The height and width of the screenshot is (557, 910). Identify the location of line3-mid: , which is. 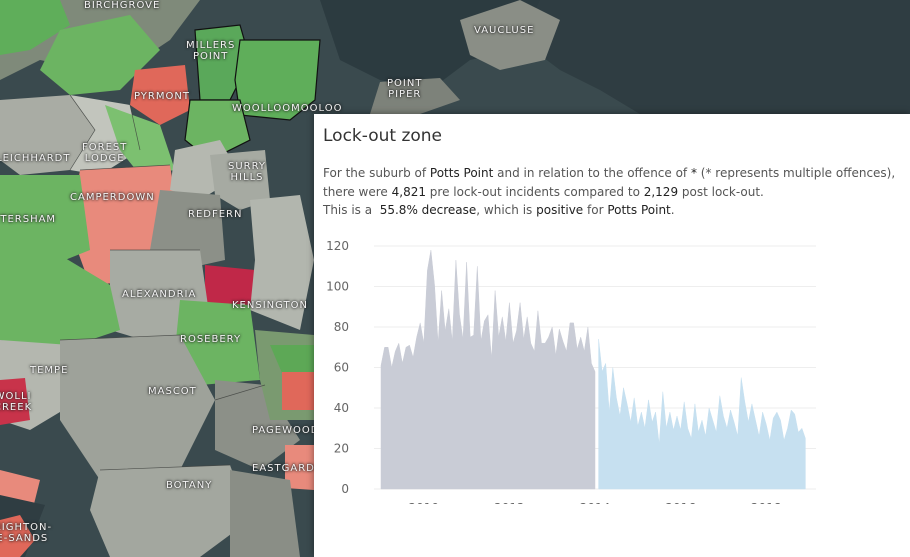
(506, 210).